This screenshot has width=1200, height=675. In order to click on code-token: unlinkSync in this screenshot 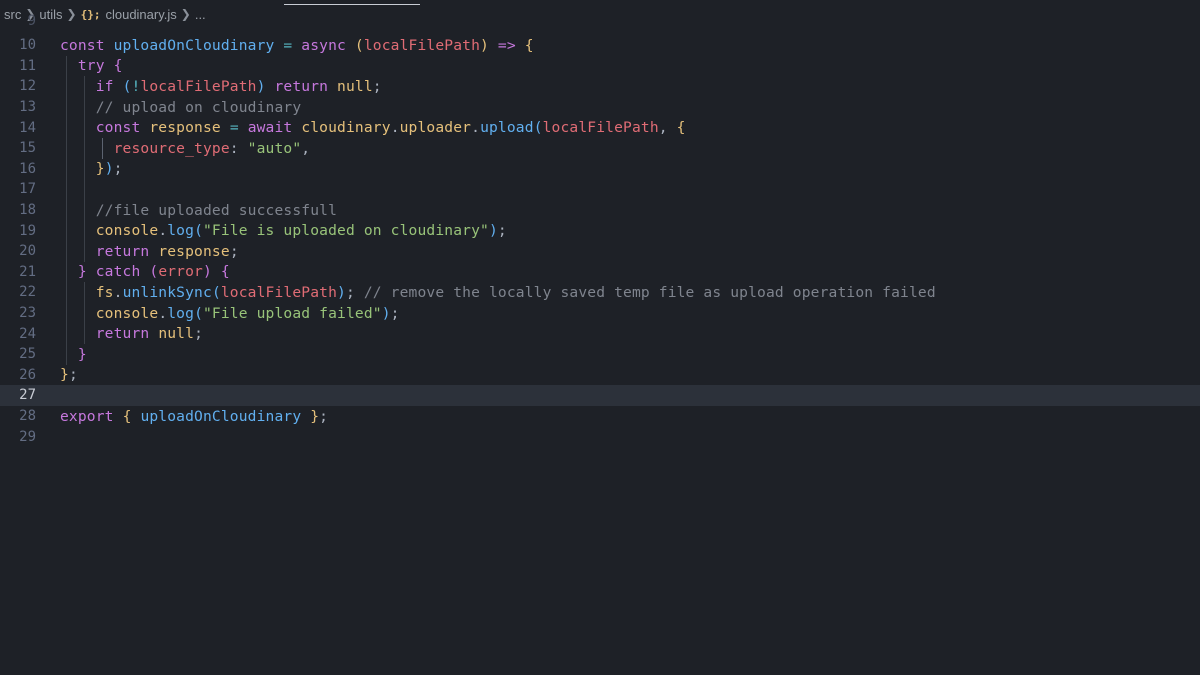, I will do `click(167, 292)`.